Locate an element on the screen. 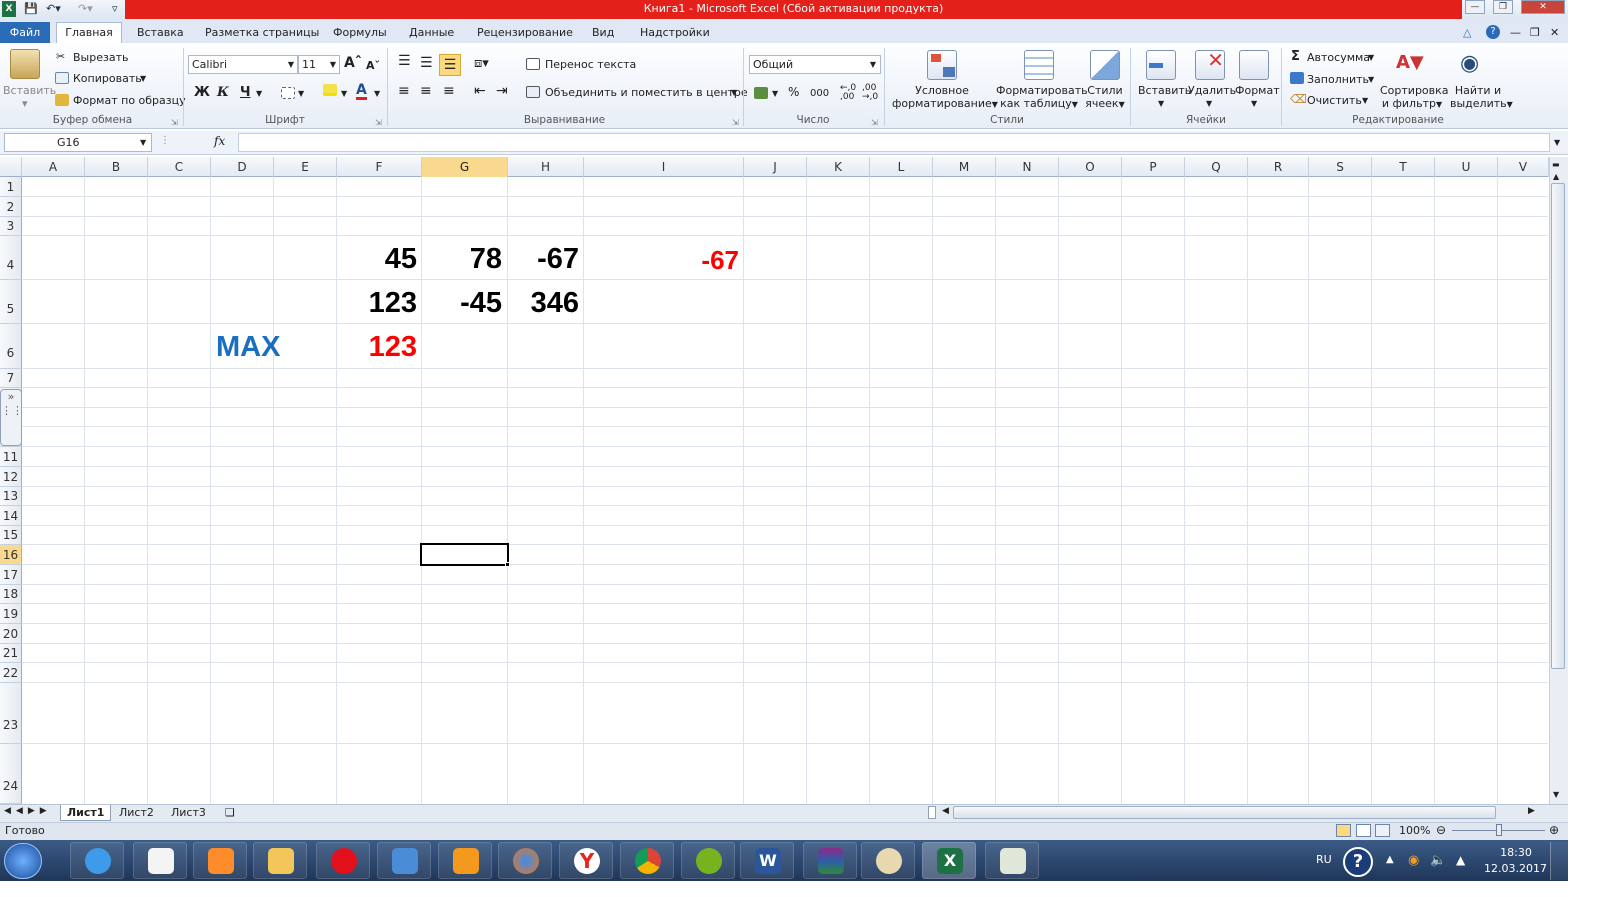 The image size is (1597, 897). doc-restore-icon: ❐ is located at coordinates (1535, 33).